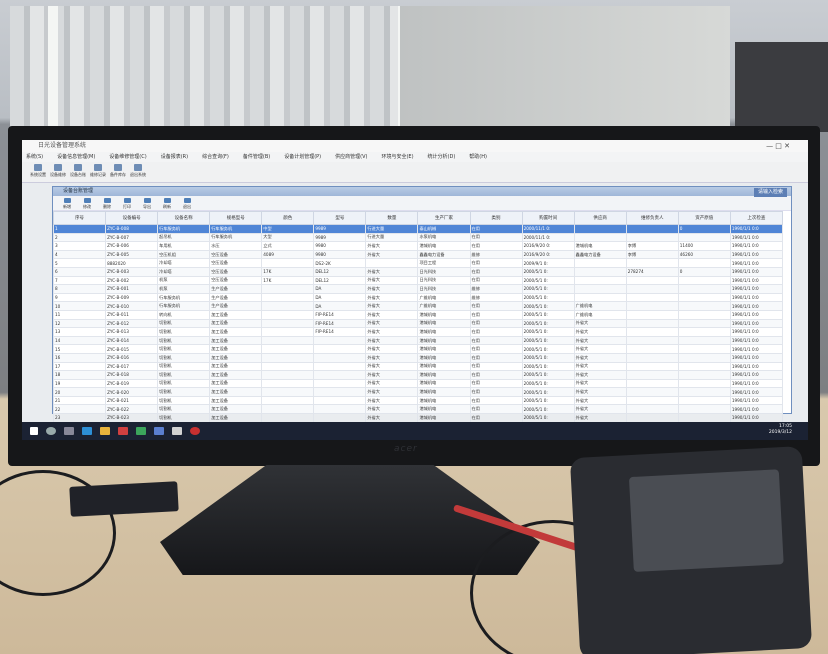 This screenshot has height=654, width=828. What do you see at coordinates (548, 280) in the screenshot?
I see `table-cell: 2000/5/1 0:` at bounding box center [548, 280].